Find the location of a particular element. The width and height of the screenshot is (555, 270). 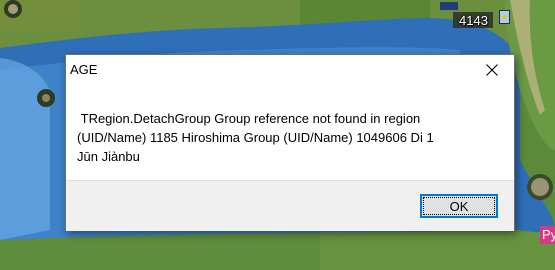

close-button is located at coordinates (492, 70).